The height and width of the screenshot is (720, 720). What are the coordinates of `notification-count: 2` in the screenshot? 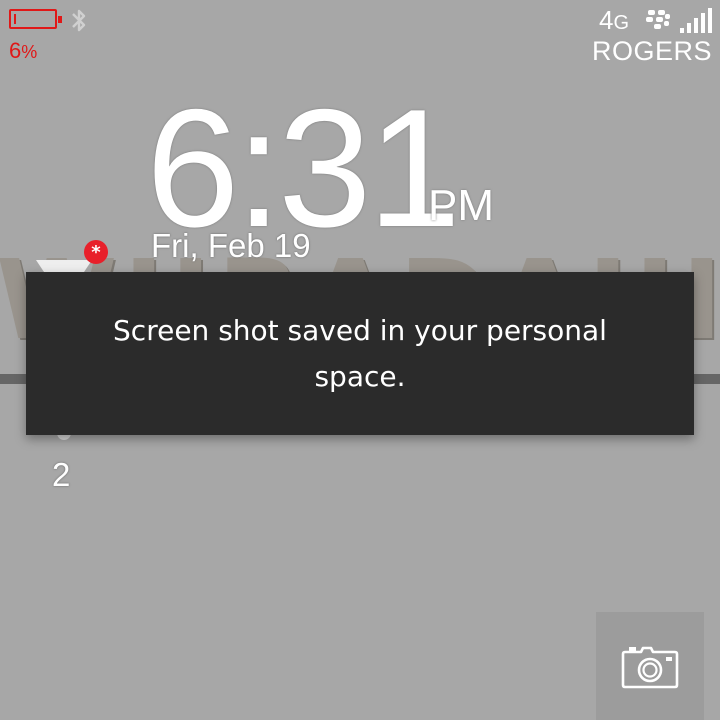 It's located at (61, 474).